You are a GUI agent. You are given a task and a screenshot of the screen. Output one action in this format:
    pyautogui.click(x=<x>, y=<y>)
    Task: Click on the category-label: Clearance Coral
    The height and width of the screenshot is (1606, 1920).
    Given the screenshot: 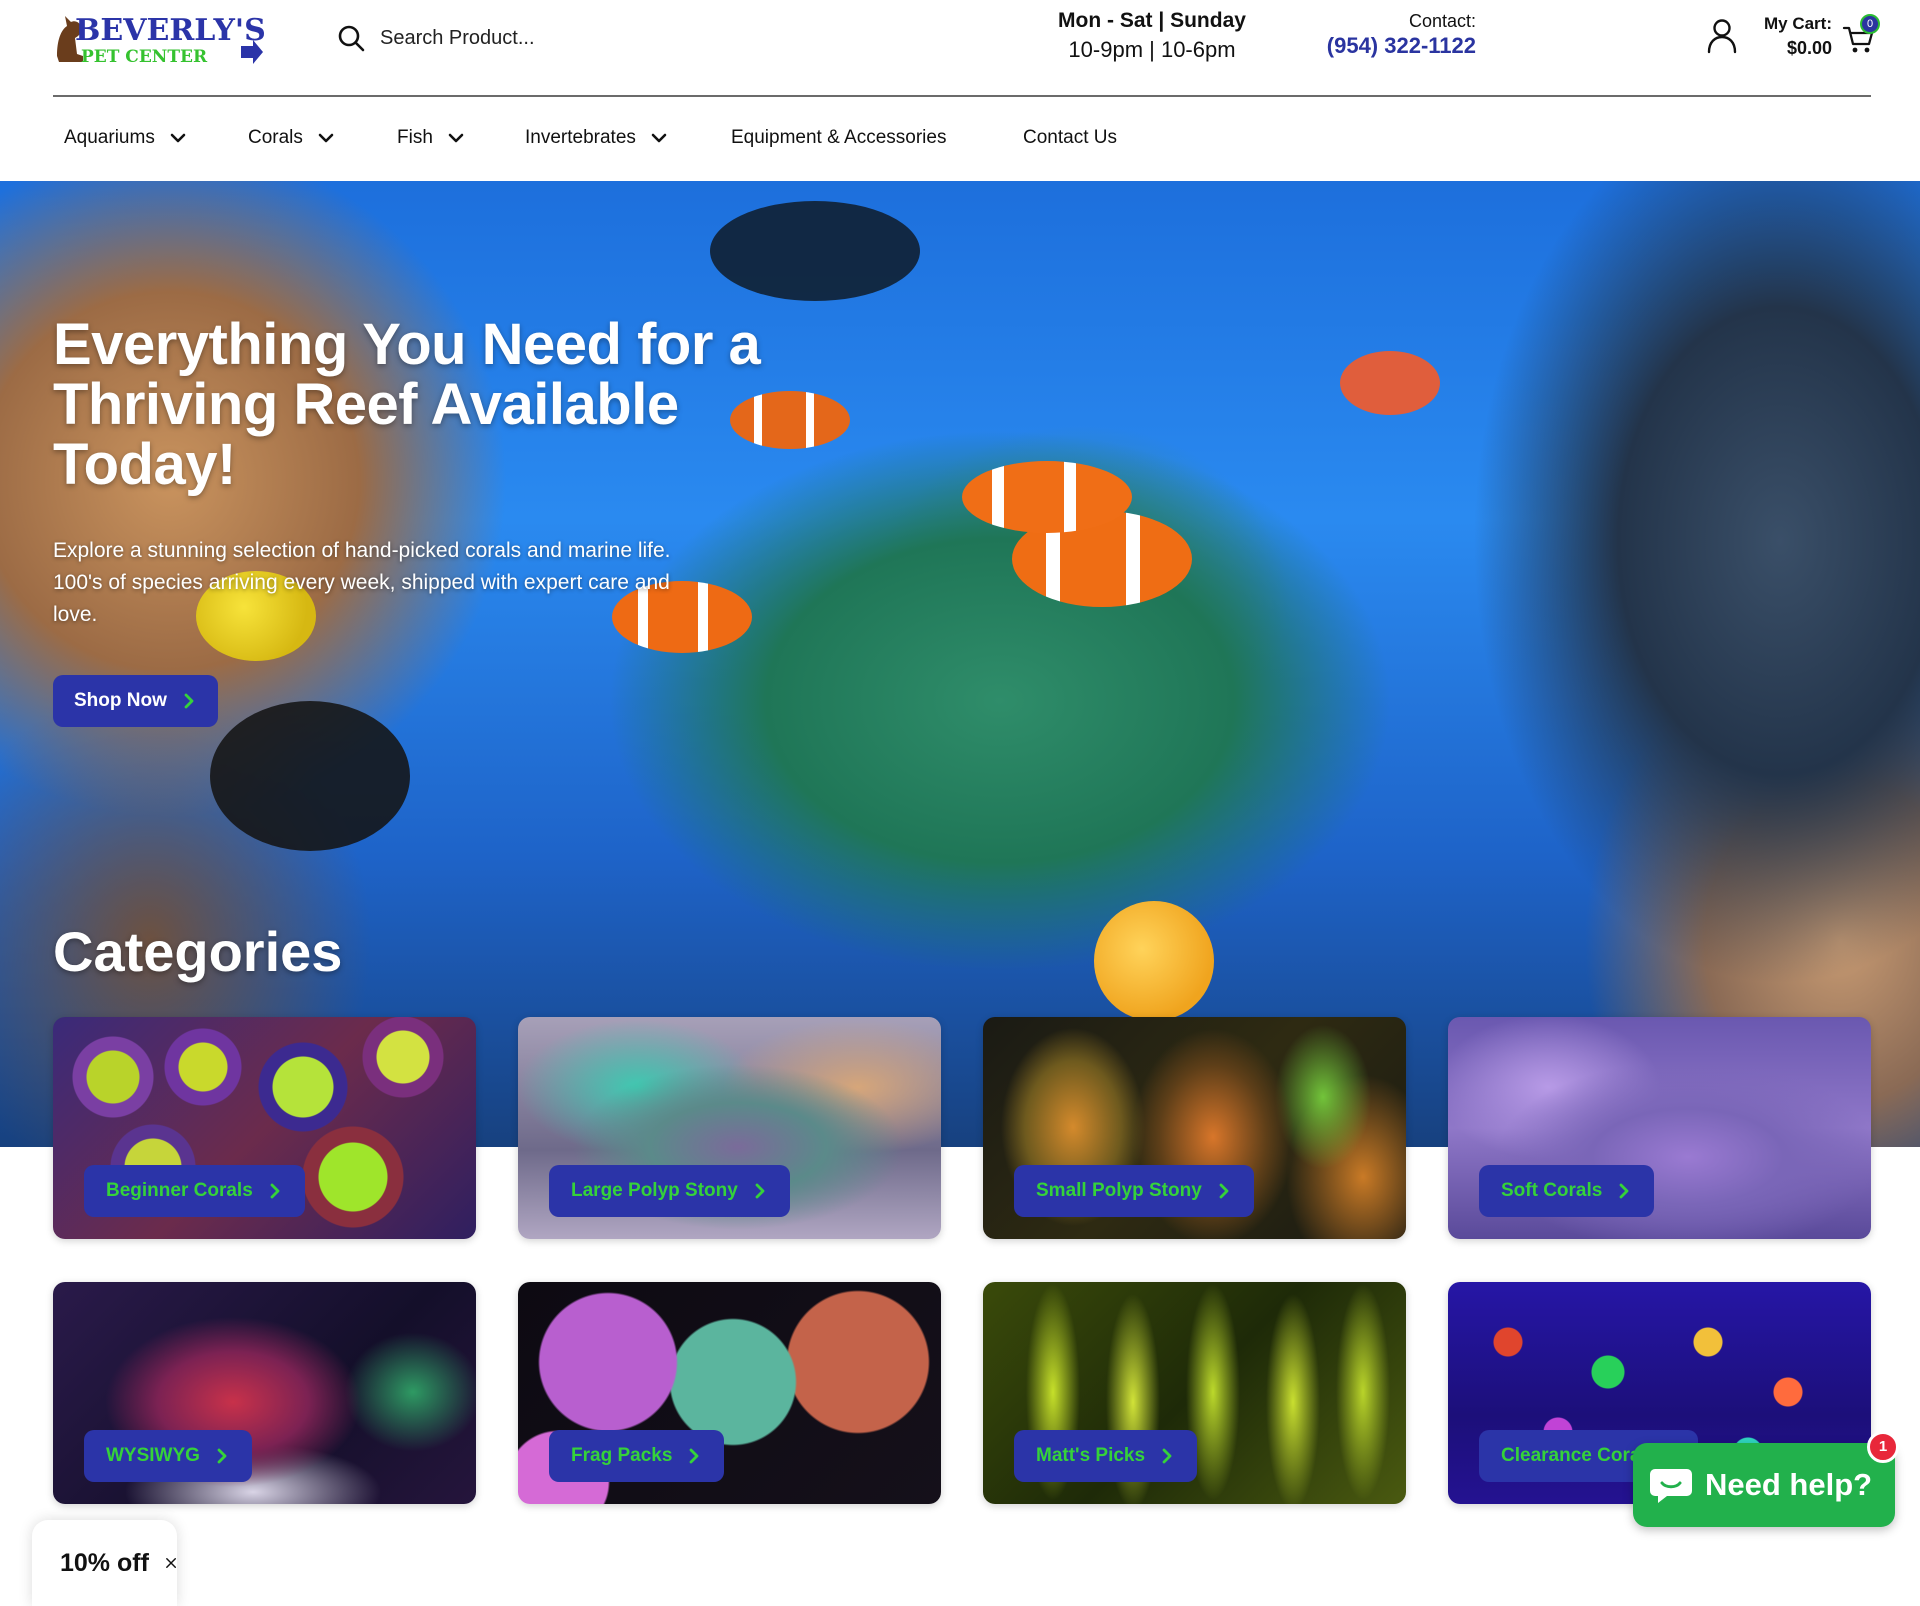 What is the action you would take?
    pyautogui.click(x=1573, y=1455)
    